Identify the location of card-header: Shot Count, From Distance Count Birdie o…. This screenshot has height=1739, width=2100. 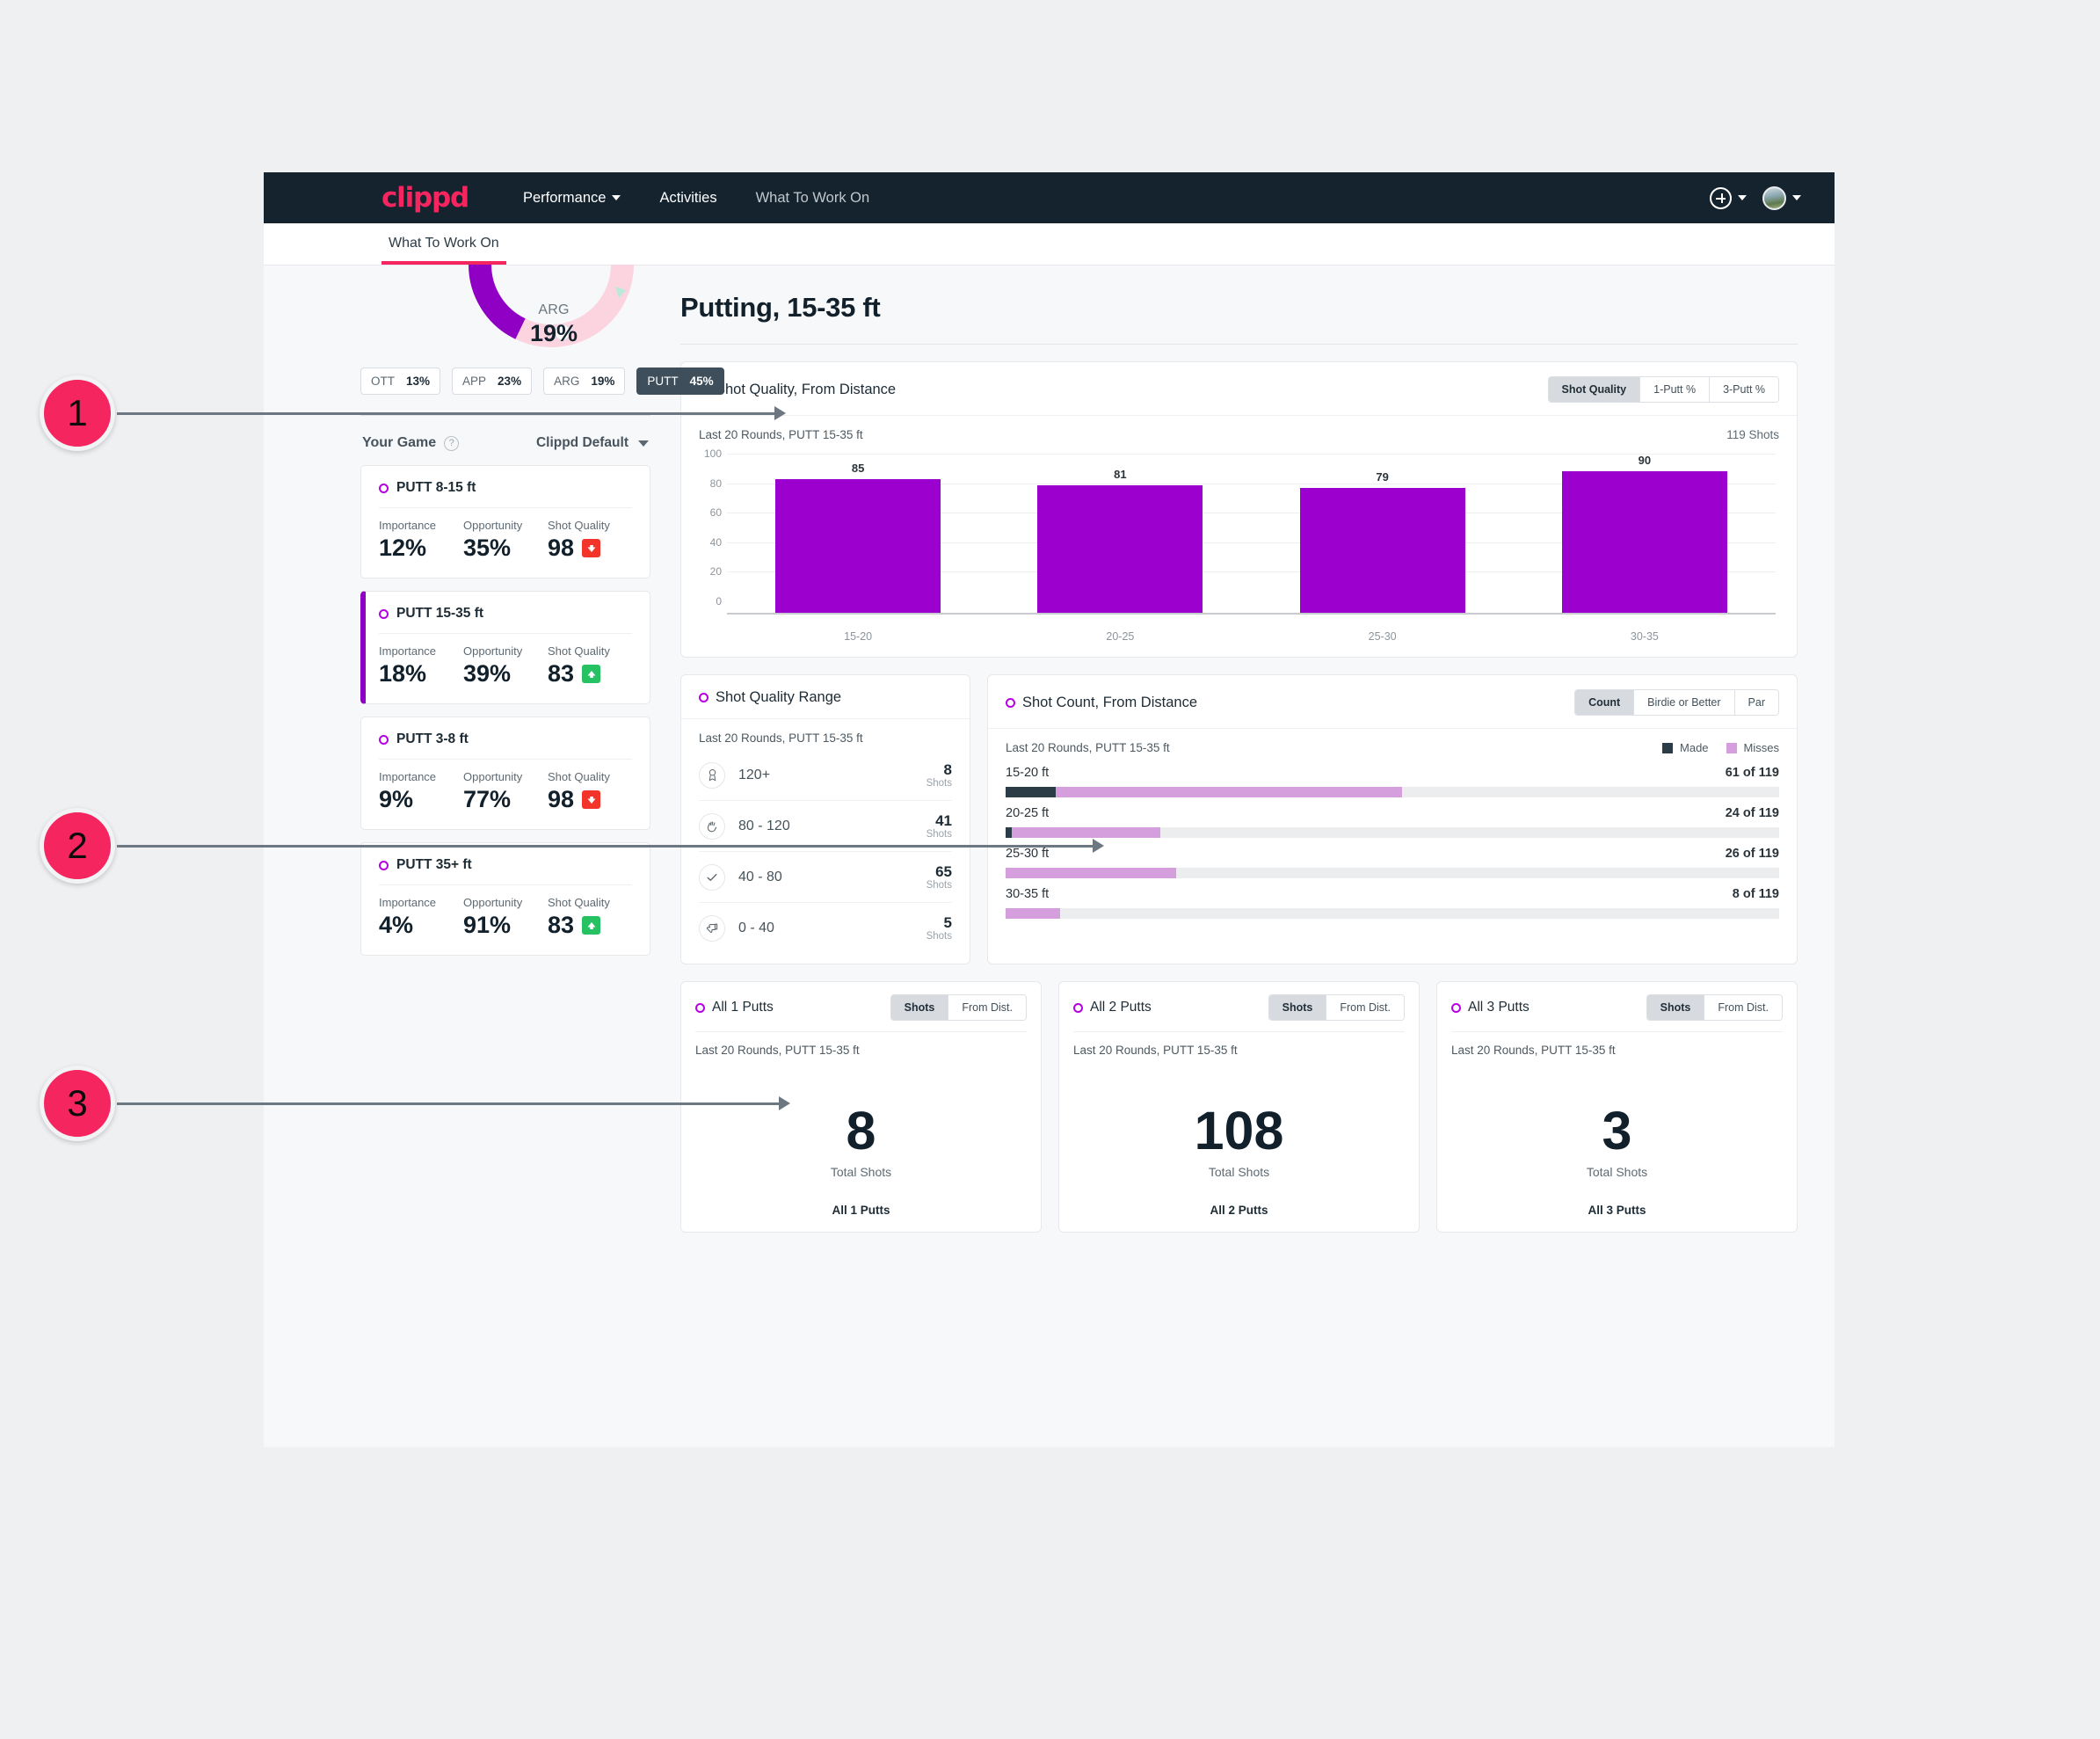
(1392, 701).